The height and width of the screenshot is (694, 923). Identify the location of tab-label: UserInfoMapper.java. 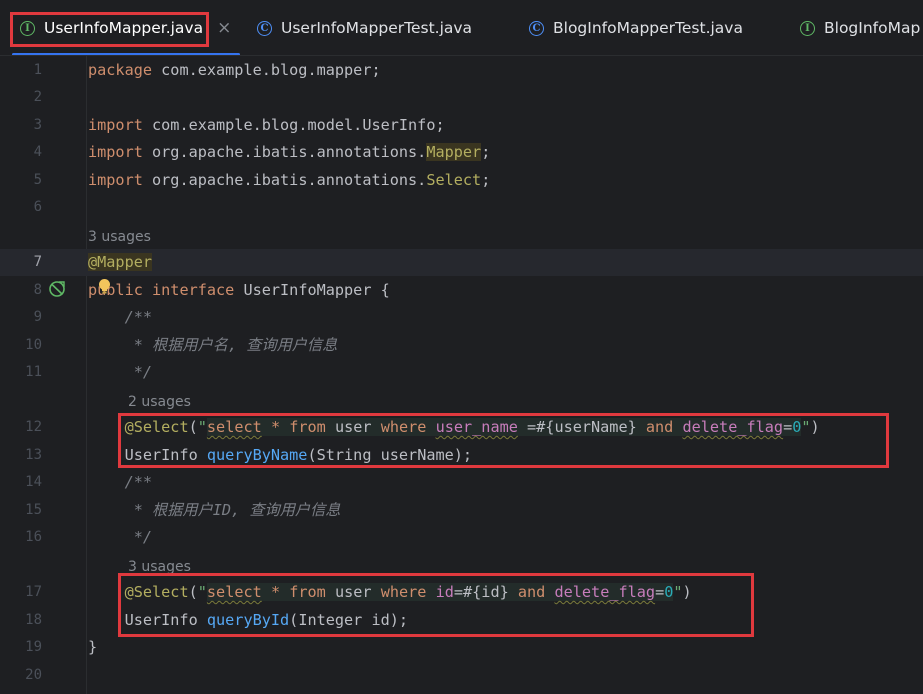
(124, 28).